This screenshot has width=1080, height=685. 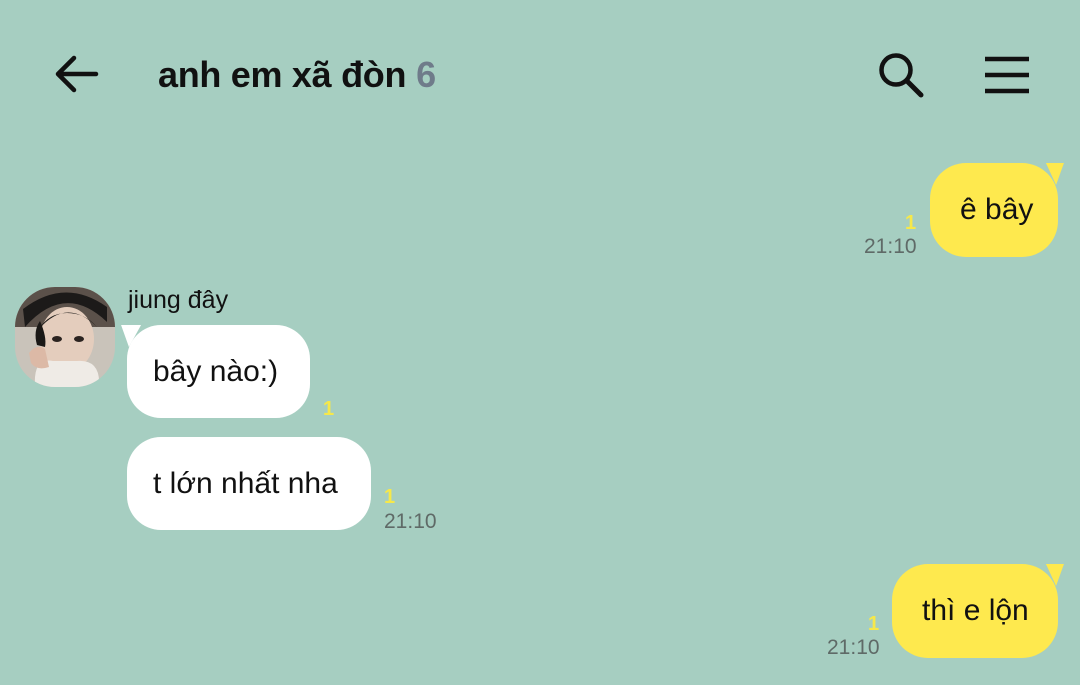 I want to click on message-text: t lớn nhất nha, so click(x=245, y=483).